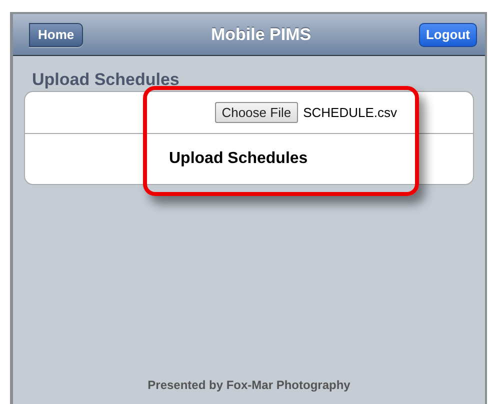  What do you see at coordinates (447, 34) in the screenshot?
I see `logout-button: Logout` at bounding box center [447, 34].